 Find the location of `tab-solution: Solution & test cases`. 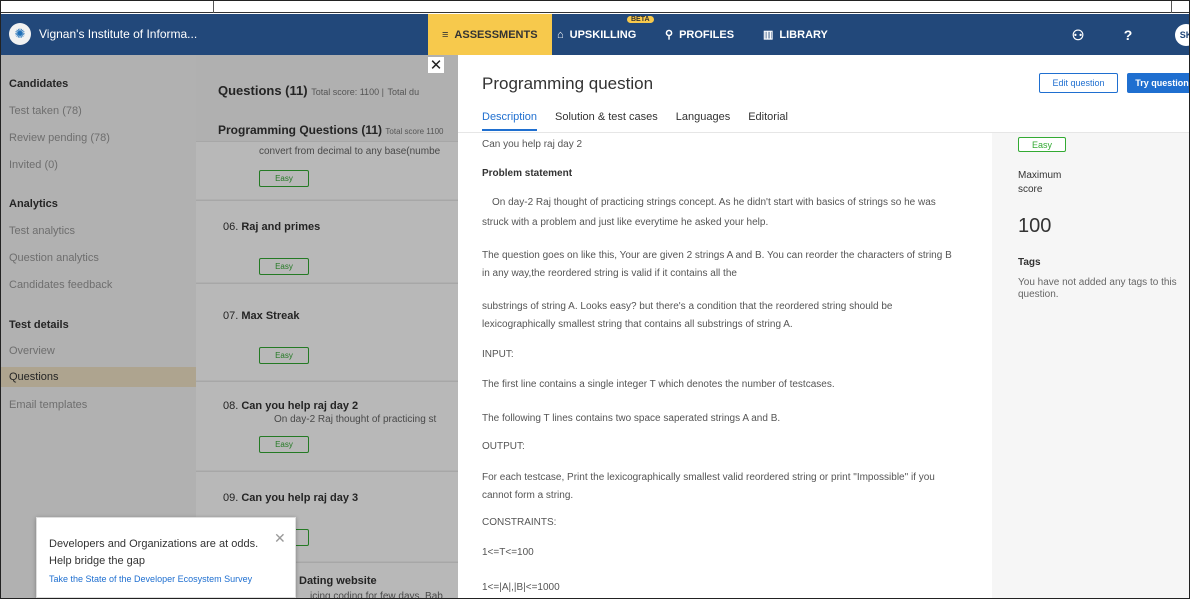

tab-solution: Solution & test cases is located at coordinates (606, 121).